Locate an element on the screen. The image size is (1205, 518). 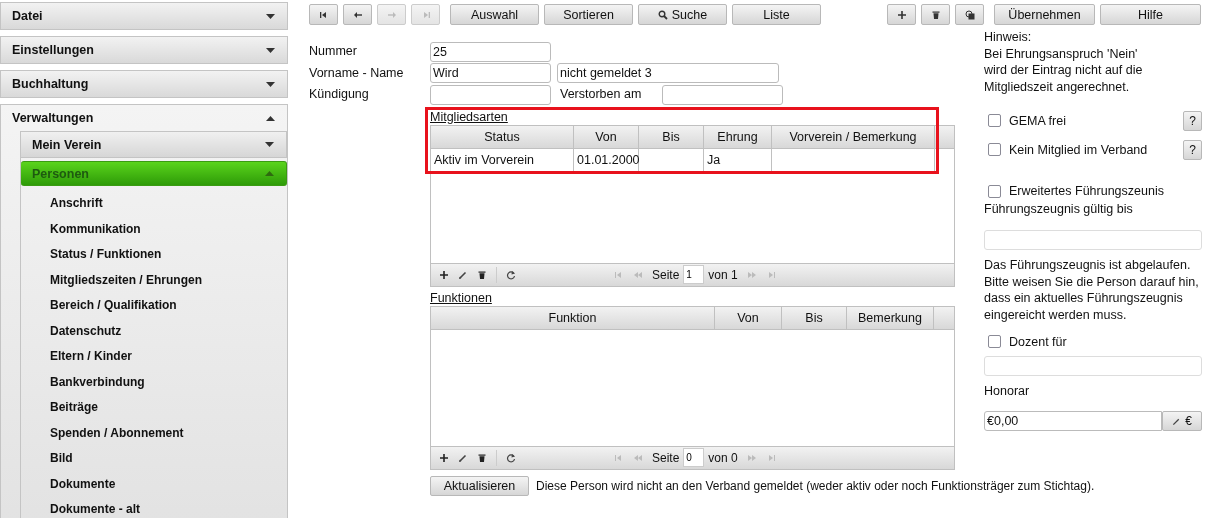
menu-section: Verwaltungen is located at coordinates (144, 118).